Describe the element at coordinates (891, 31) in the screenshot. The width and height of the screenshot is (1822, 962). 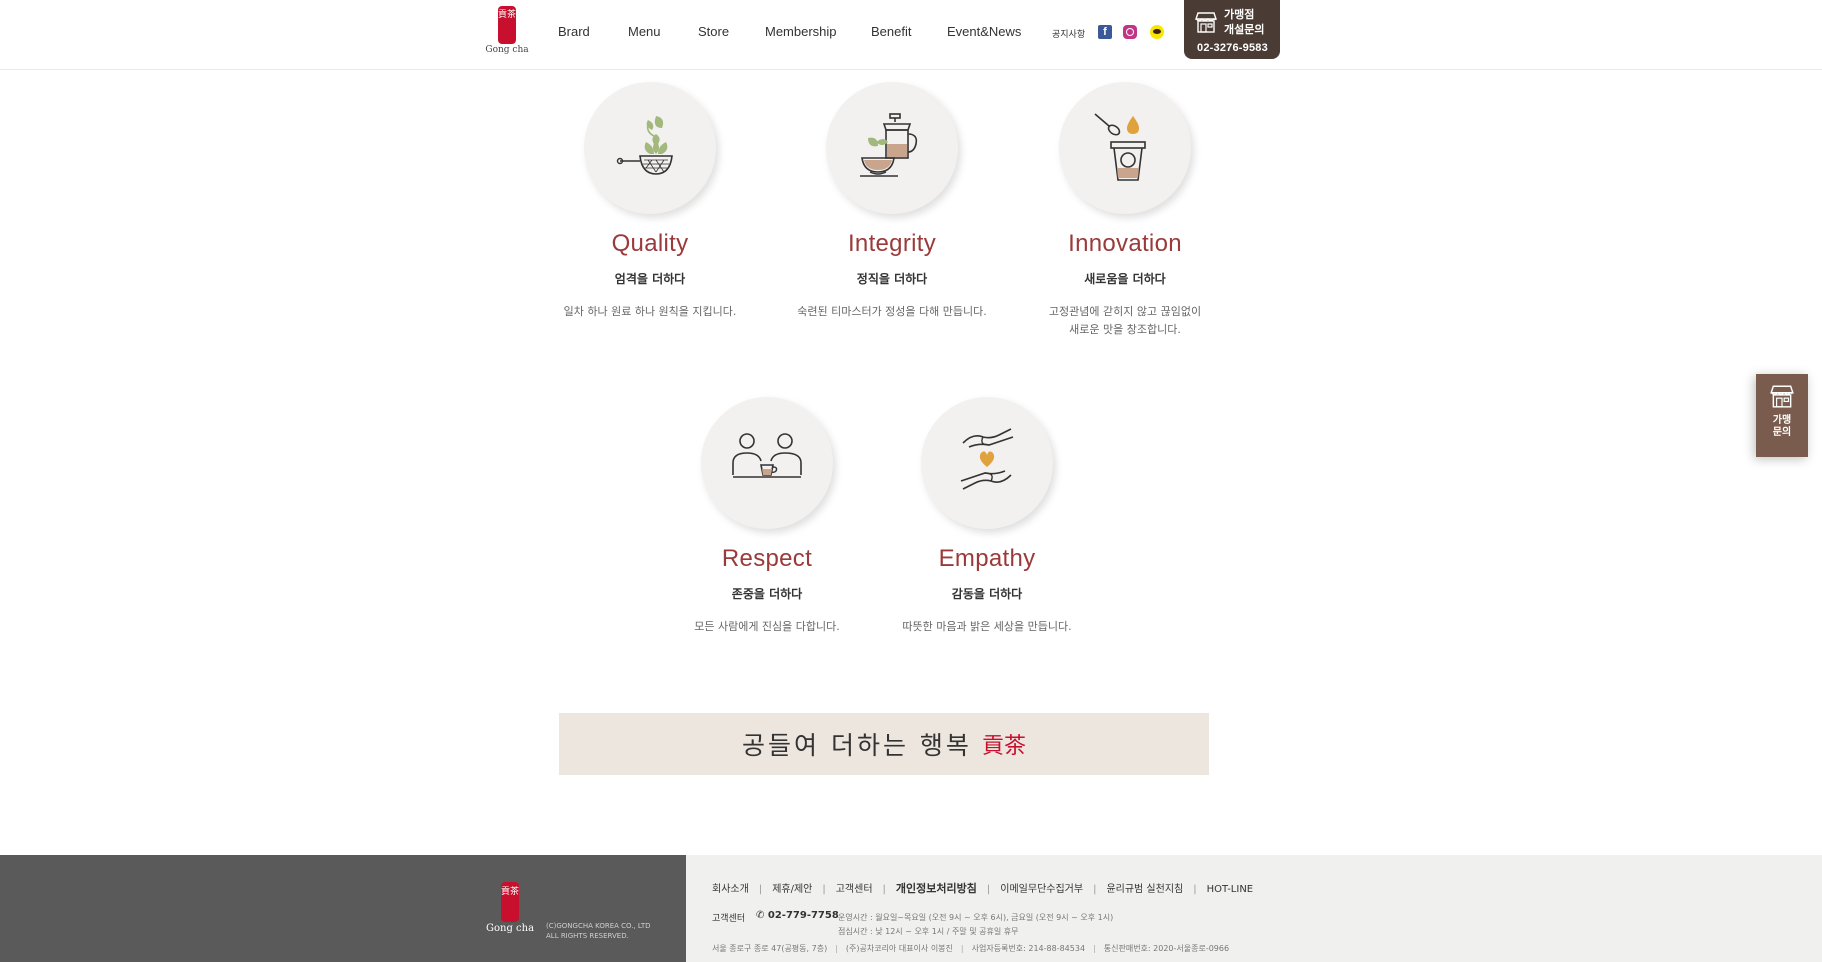
I see `nav-benefit: Benefit` at that location.